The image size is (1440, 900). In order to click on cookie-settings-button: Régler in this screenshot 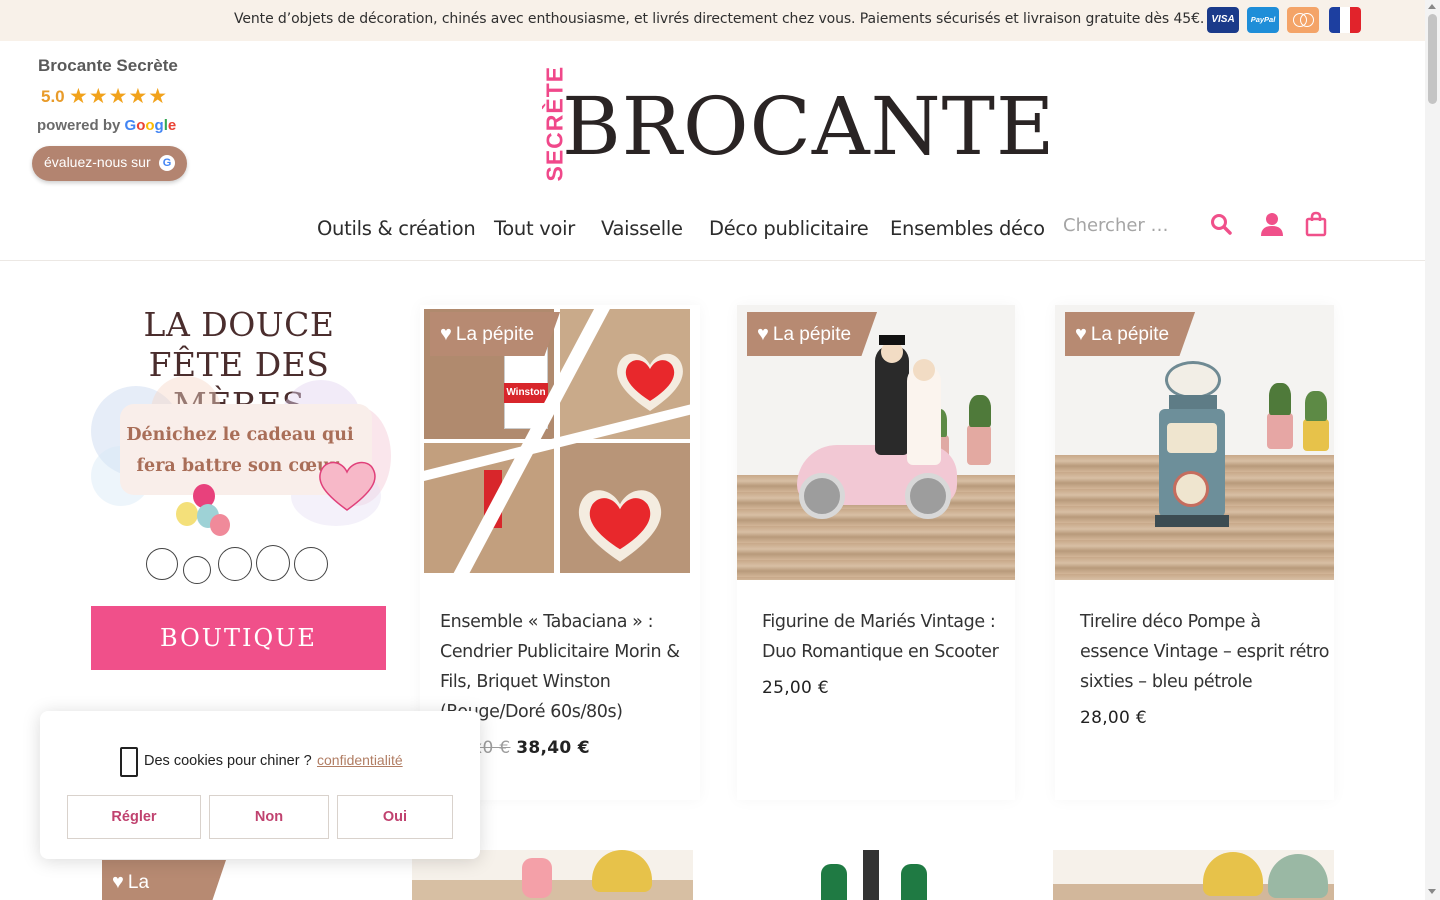, I will do `click(134, 817)`.